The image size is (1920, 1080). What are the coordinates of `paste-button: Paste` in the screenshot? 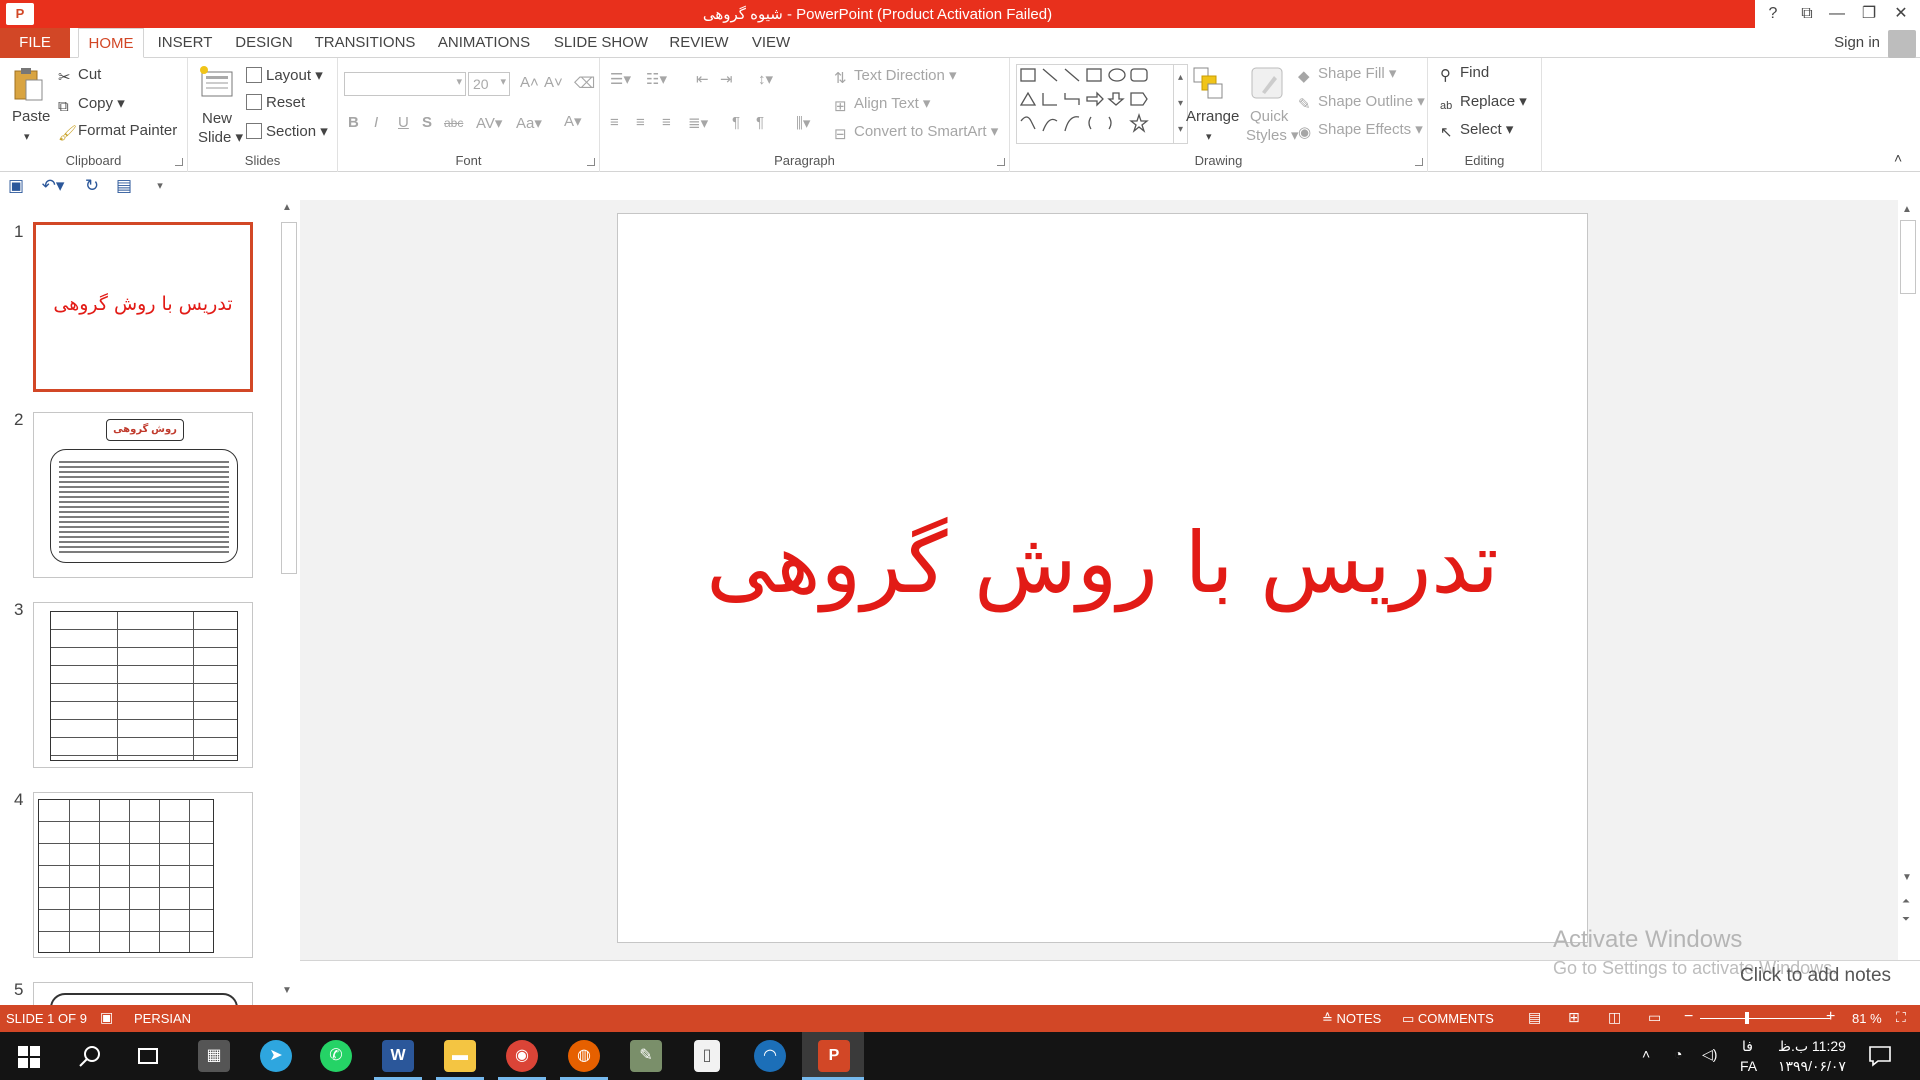 It's located at (31, 116).